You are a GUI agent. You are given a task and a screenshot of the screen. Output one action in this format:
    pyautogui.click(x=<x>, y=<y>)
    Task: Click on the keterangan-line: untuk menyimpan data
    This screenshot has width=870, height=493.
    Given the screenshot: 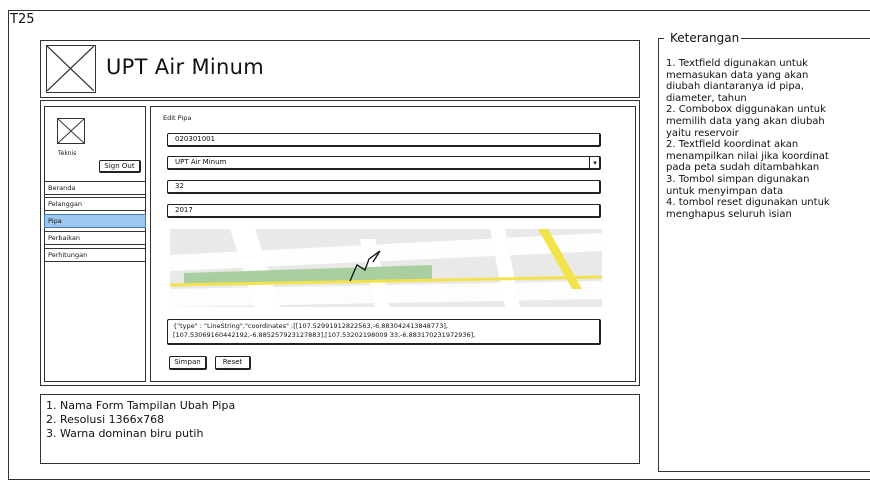 What is the action you would take?
    pyautogui.click(x=725, y=191)
    